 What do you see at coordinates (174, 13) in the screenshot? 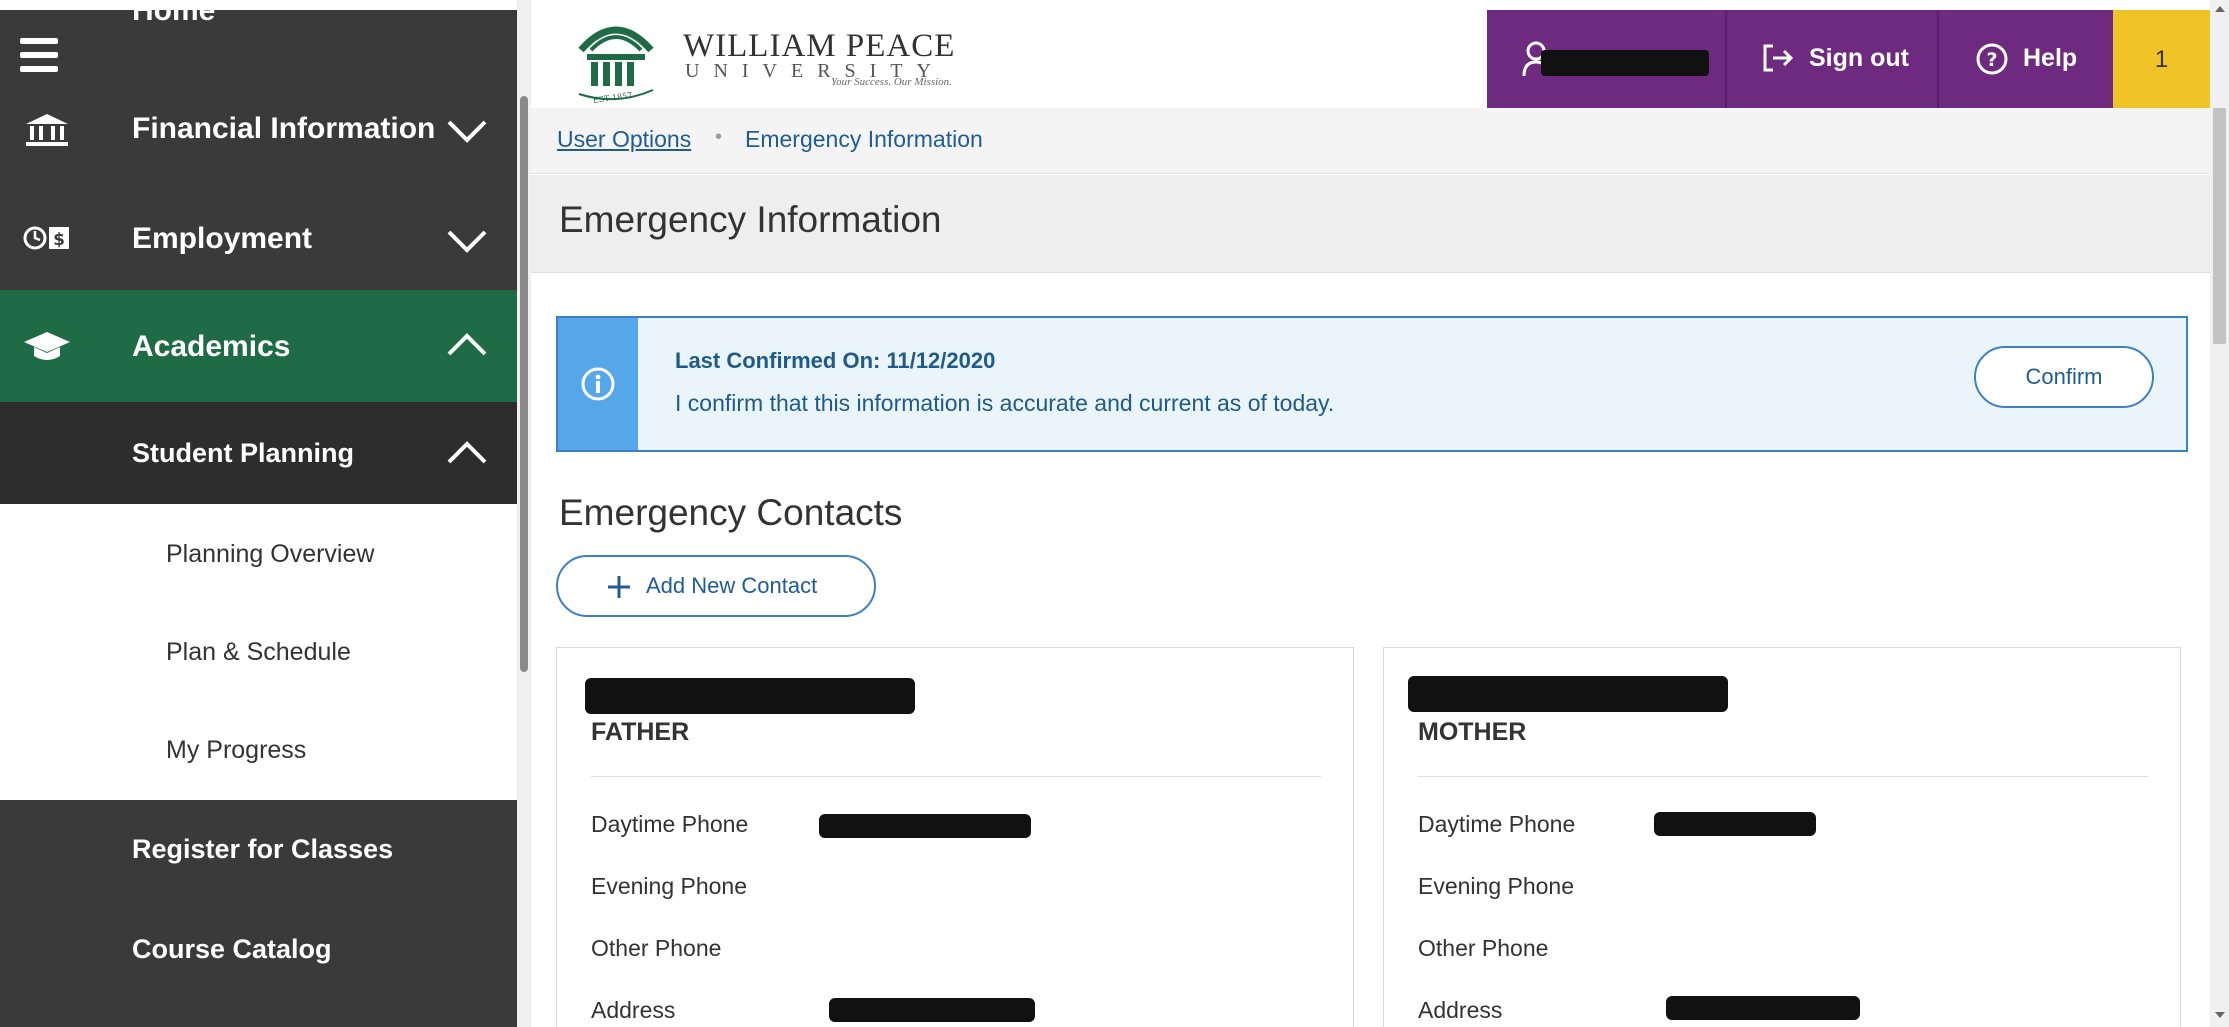
I see `sidebar-item-label: Home` at bounding box center [174, 13].